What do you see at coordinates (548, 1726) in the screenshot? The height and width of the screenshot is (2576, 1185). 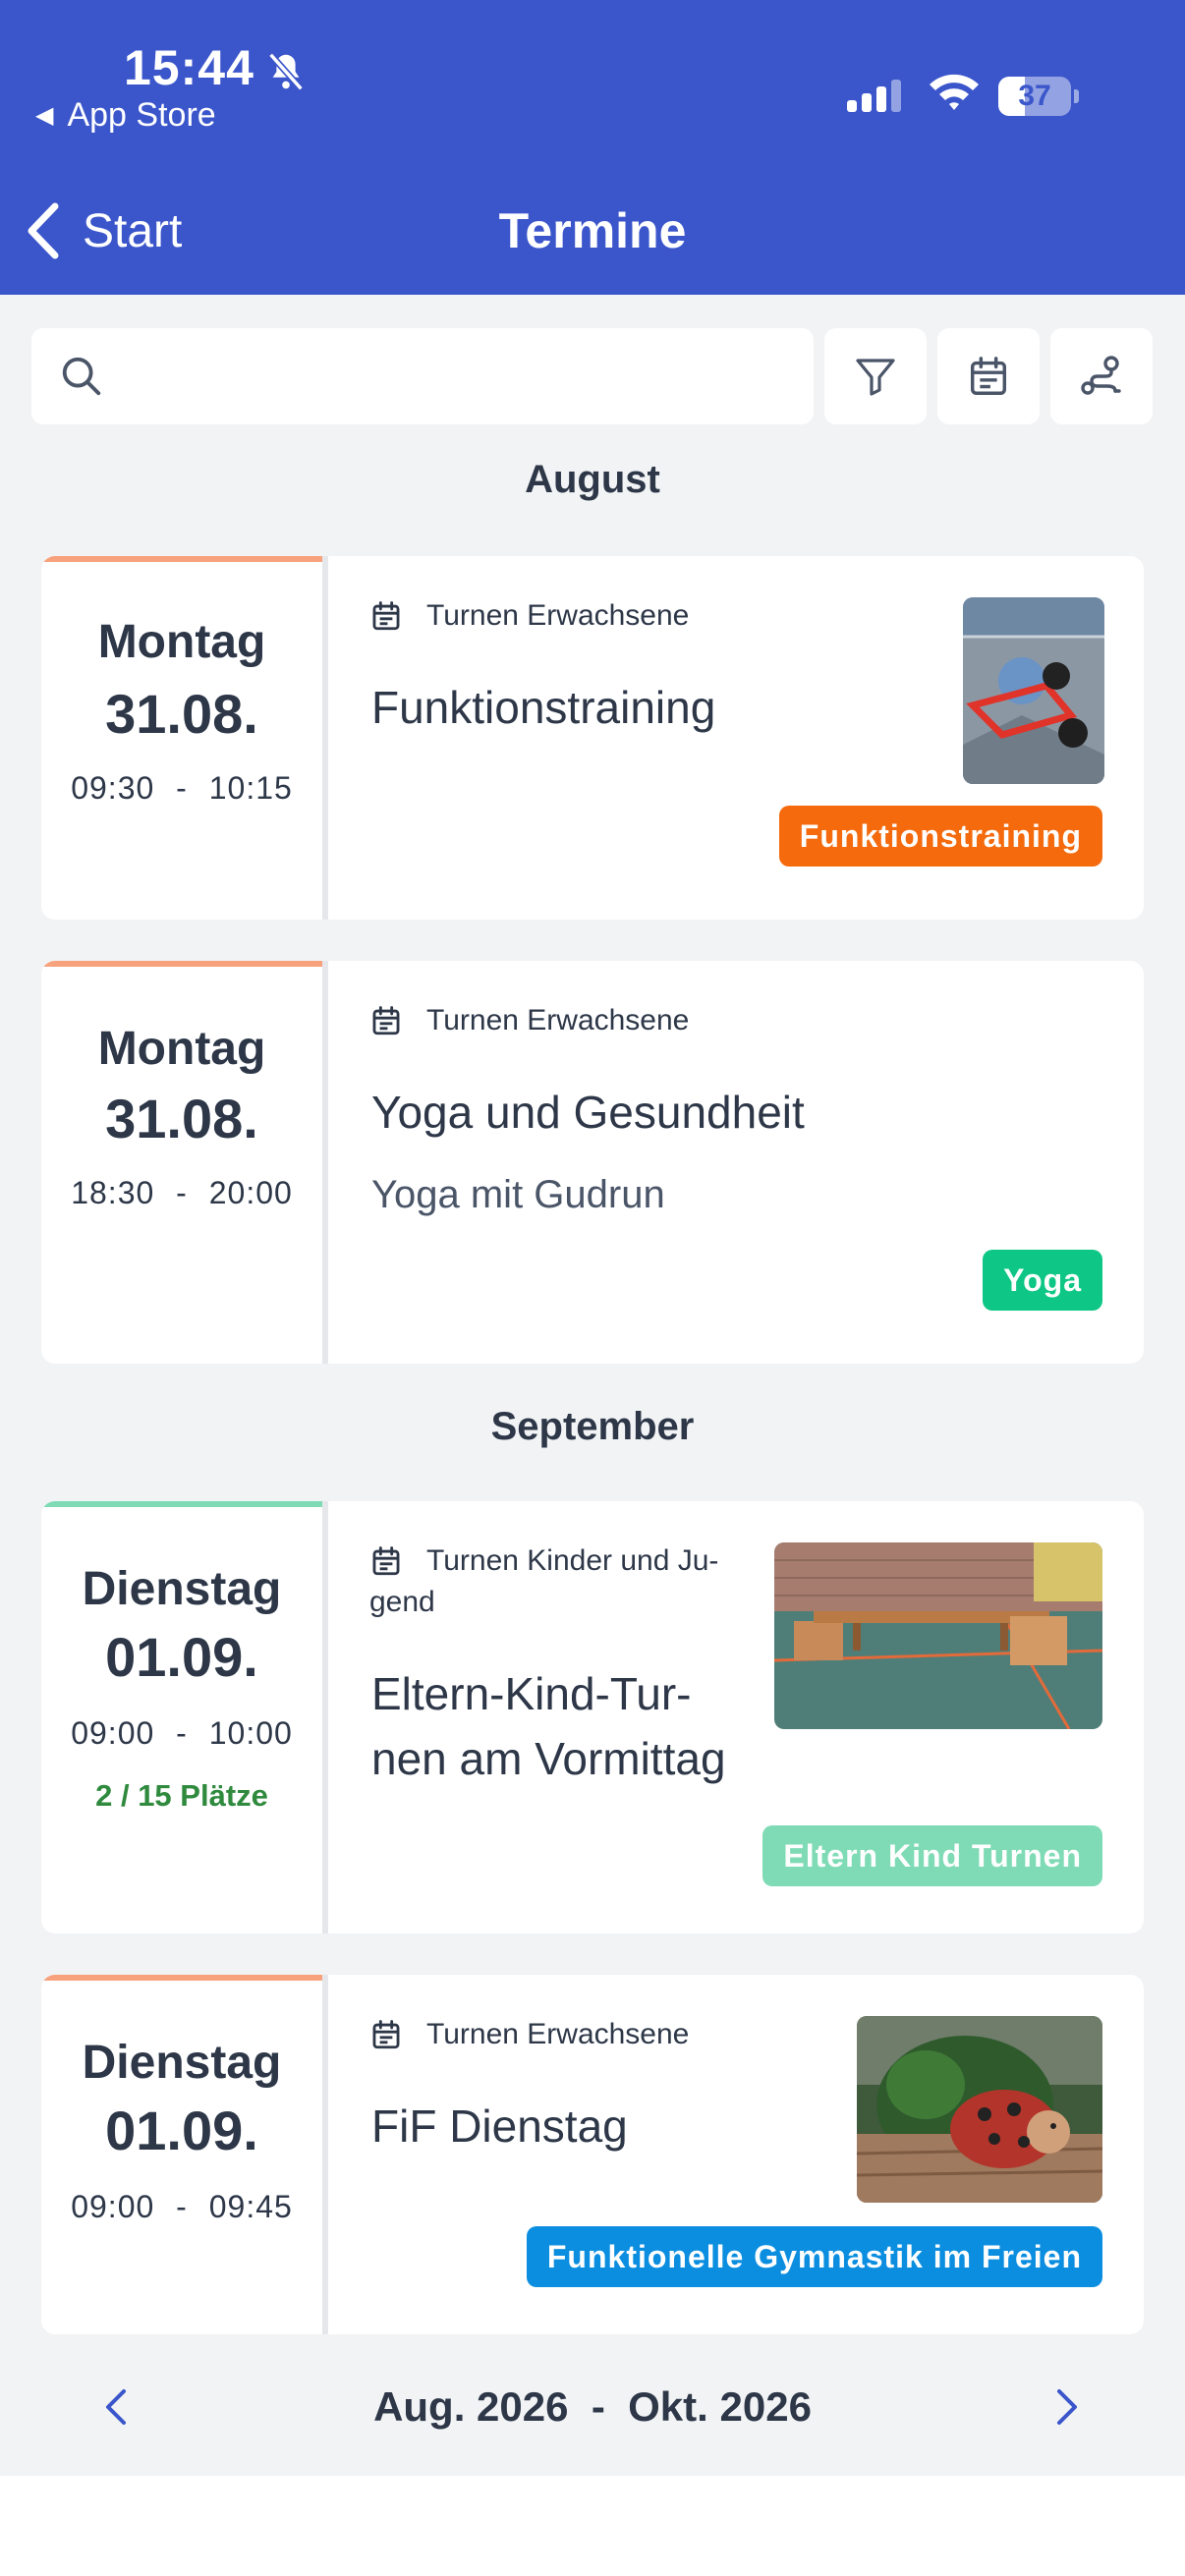 I see `event-title: Eltern-Kind-Tur- nen am Vormittag` at bounding box center [548, 1726].